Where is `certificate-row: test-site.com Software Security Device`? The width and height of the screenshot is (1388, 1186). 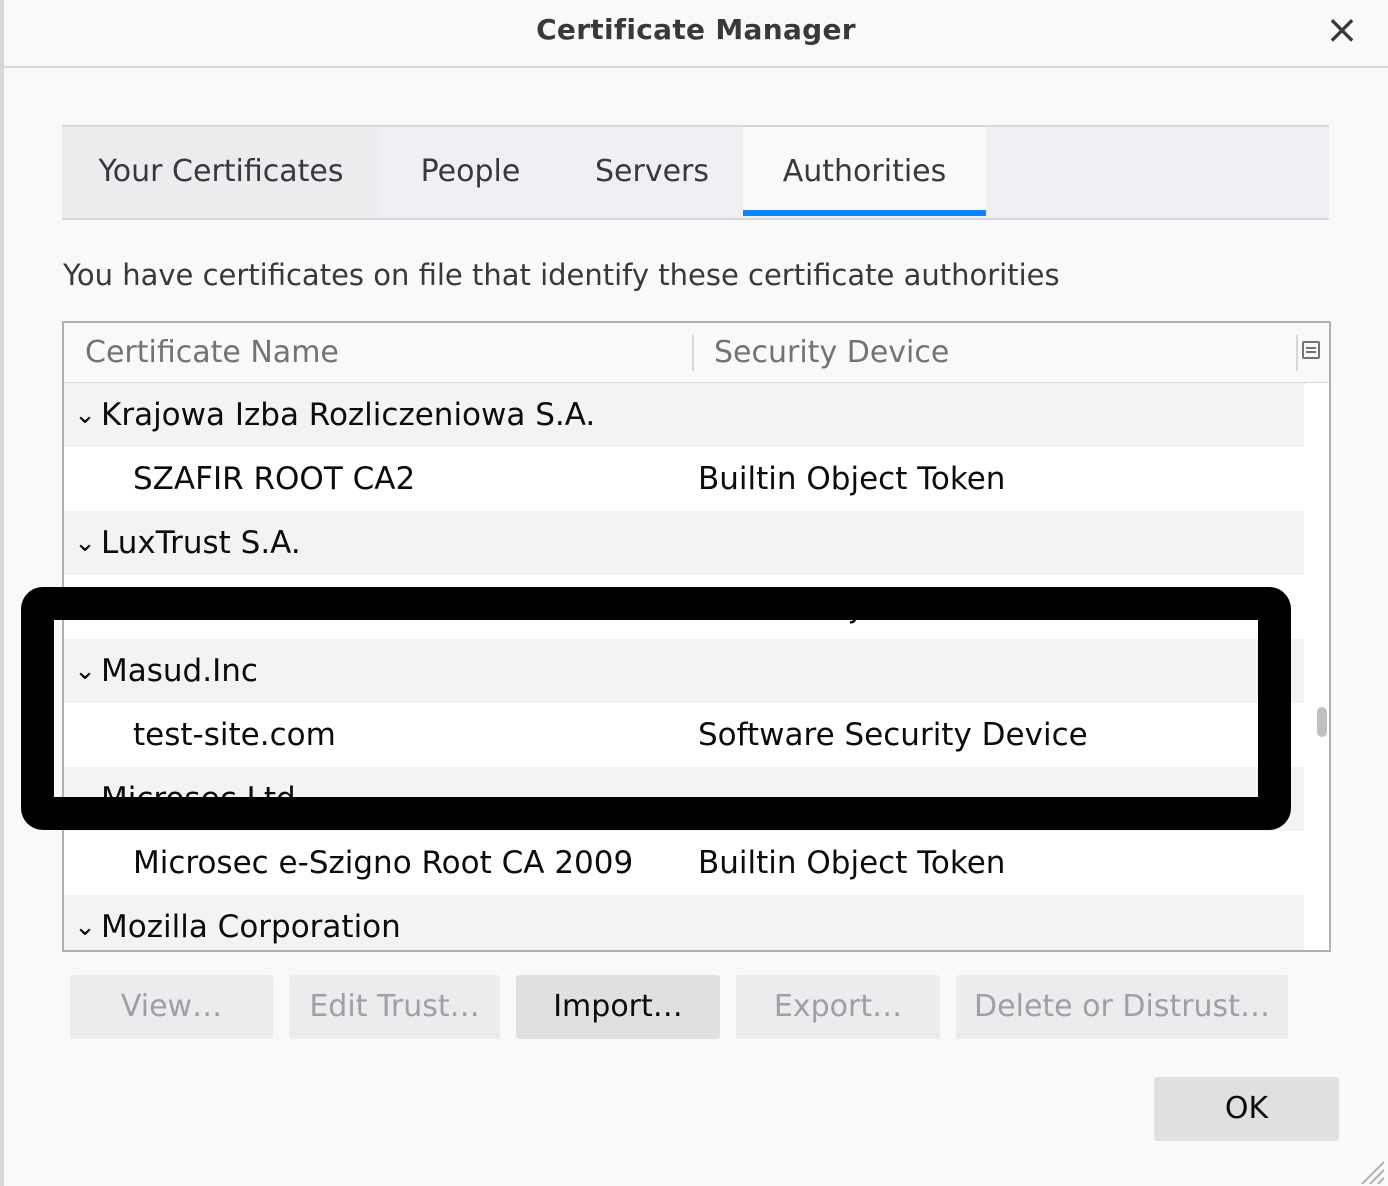 certificate-row: test-site.com Software Security Device is located at coordinates (684, 735).